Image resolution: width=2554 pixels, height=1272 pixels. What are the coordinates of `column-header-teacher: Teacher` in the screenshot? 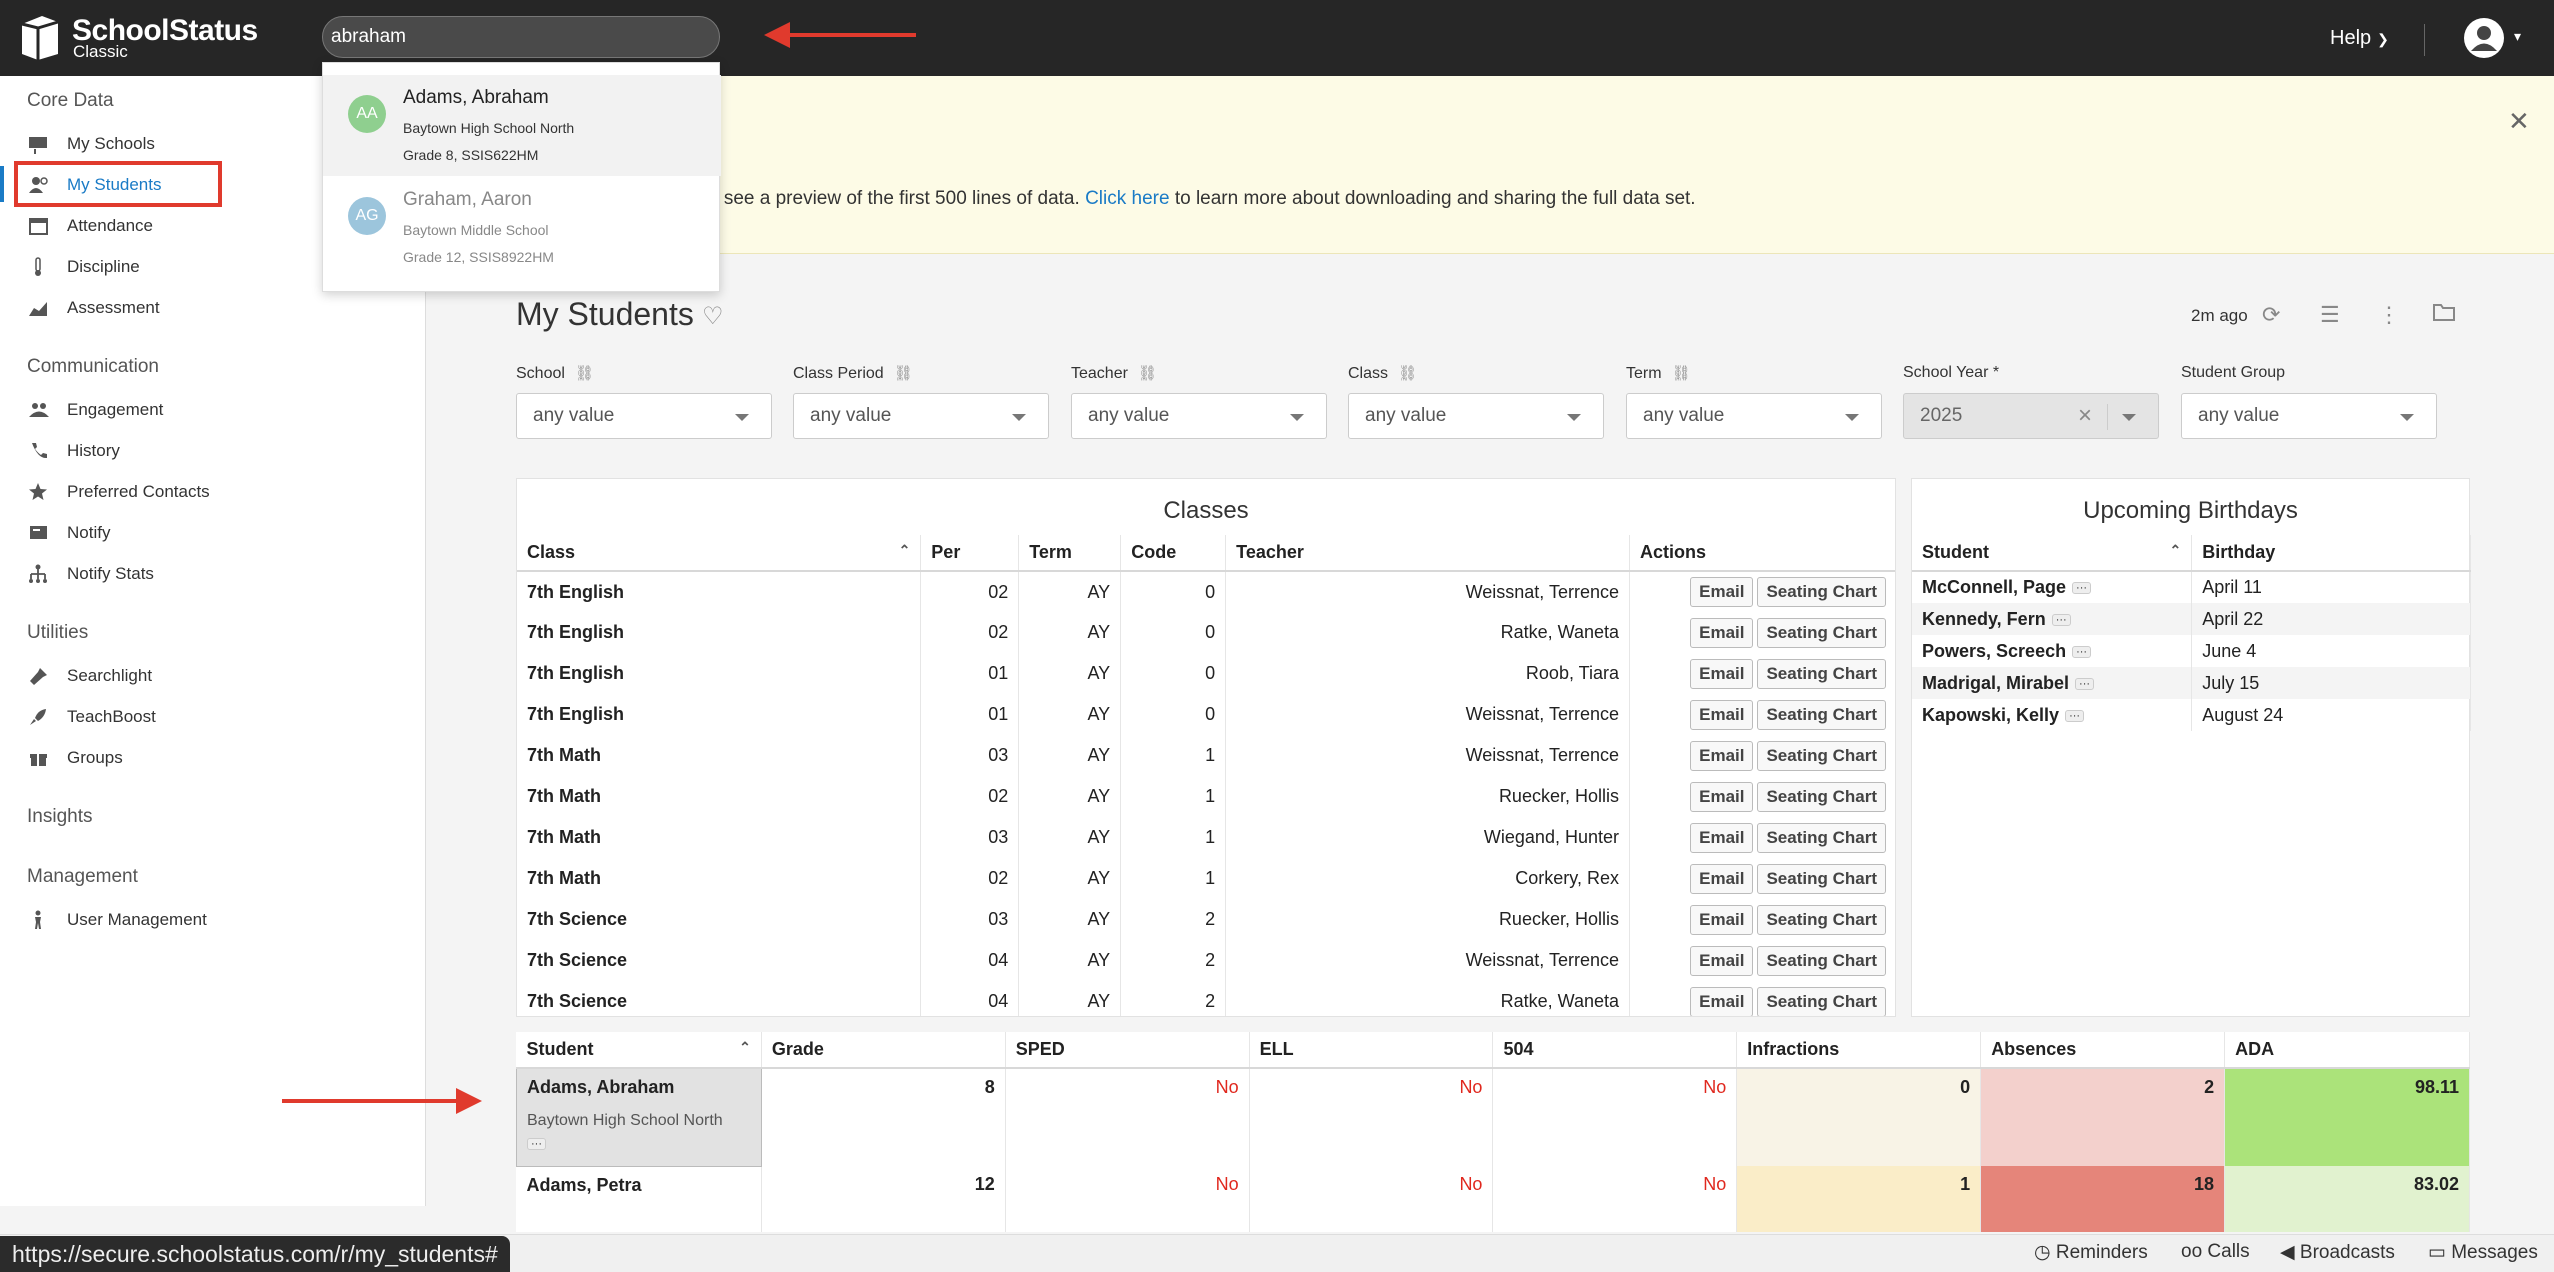 It's located at (1427, 553).